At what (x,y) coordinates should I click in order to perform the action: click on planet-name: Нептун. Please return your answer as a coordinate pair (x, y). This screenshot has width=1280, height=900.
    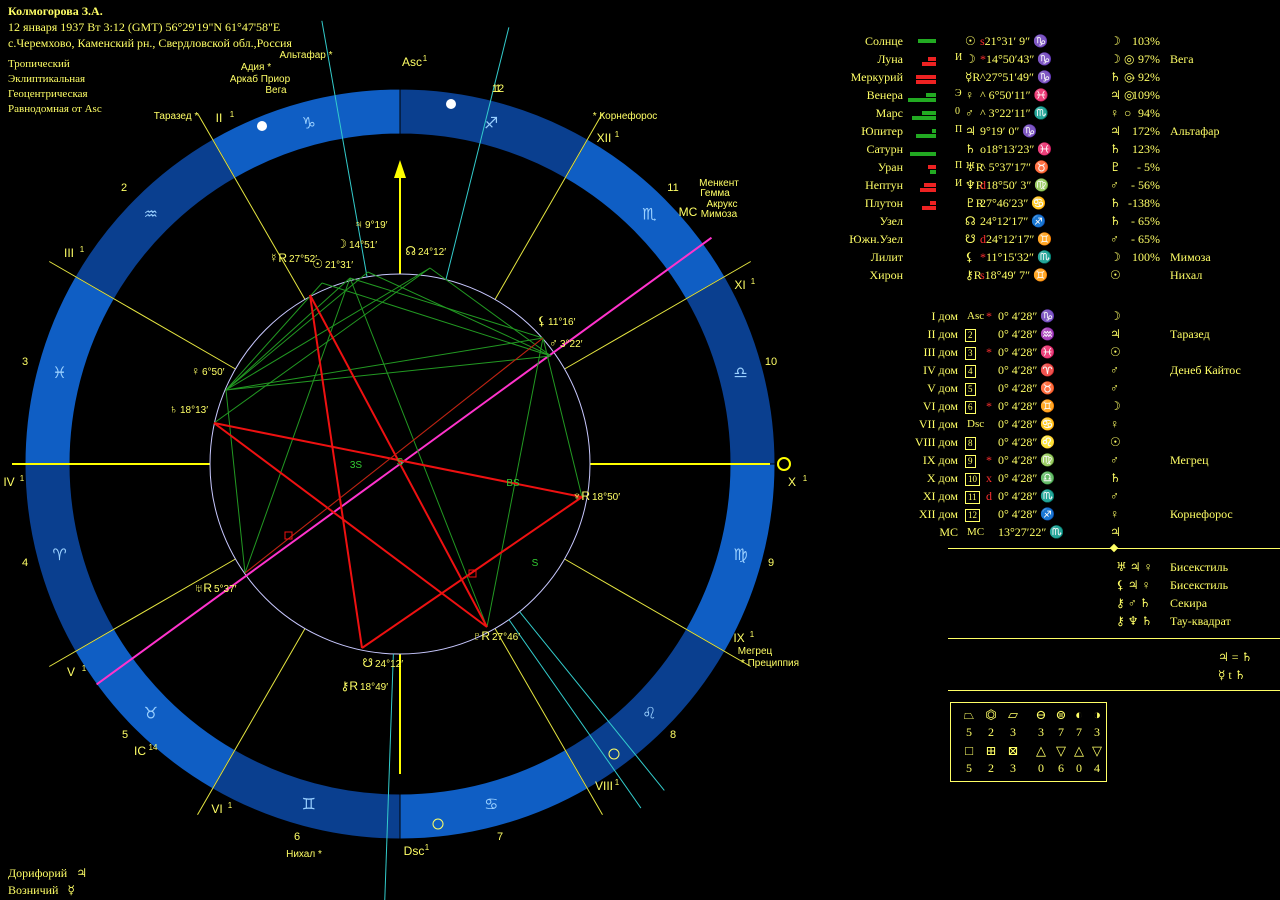
    Looking at the image, I should click on (884, 185).